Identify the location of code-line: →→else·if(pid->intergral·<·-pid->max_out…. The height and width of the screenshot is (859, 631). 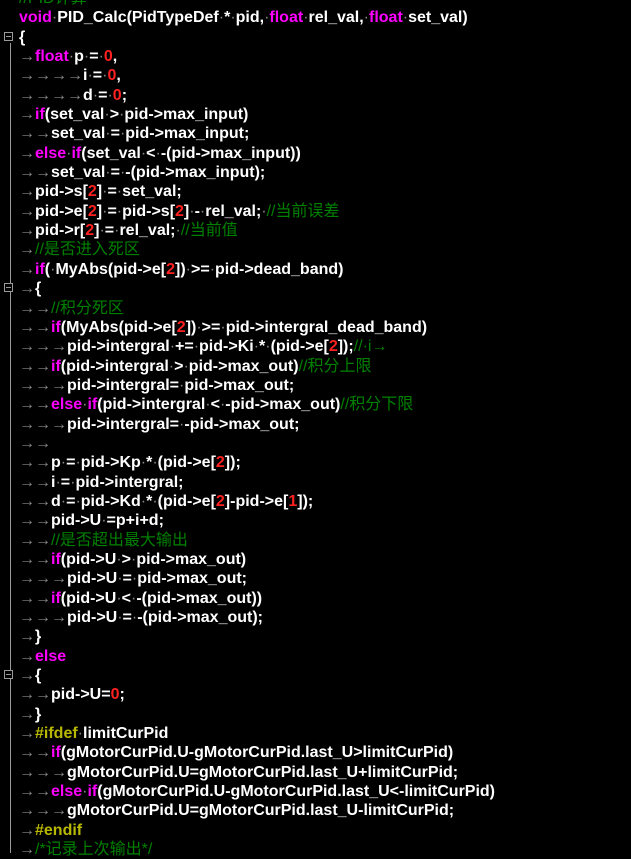
(325, 404).